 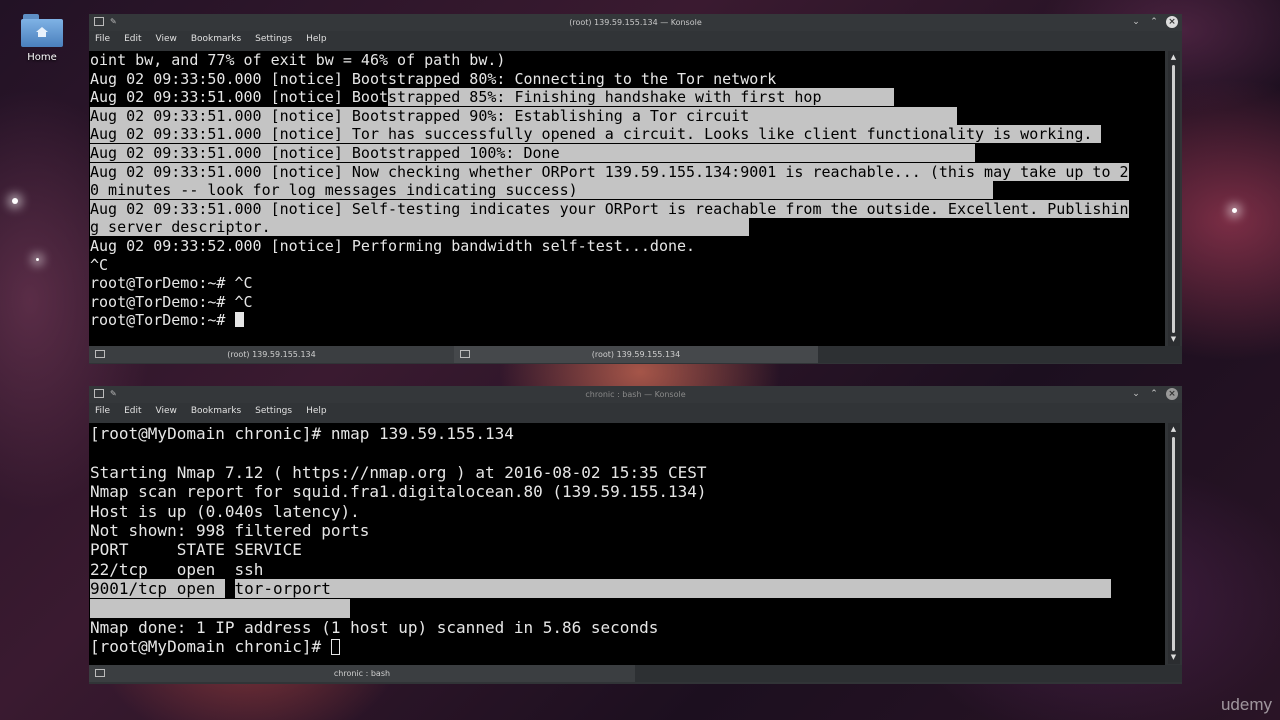 What do you see at coordinates (230, 530) in the screenshot?
I see `terminal-text: Not shown: 998 filtered ports` at bounding box center [230, 530].